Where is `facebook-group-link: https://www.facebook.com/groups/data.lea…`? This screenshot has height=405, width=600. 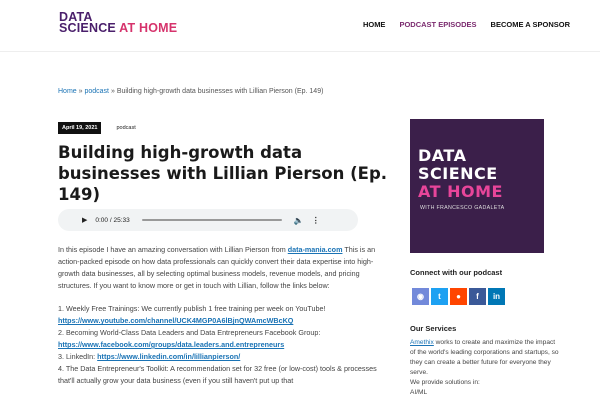 facebook-group-link: https://www.facebook.com/groups/data.lea… is located at coordinates (171, 344).